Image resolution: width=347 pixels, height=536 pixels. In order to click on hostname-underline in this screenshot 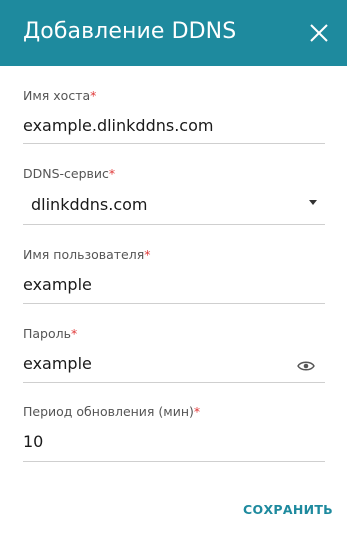, I will do `click(174, 143)`.